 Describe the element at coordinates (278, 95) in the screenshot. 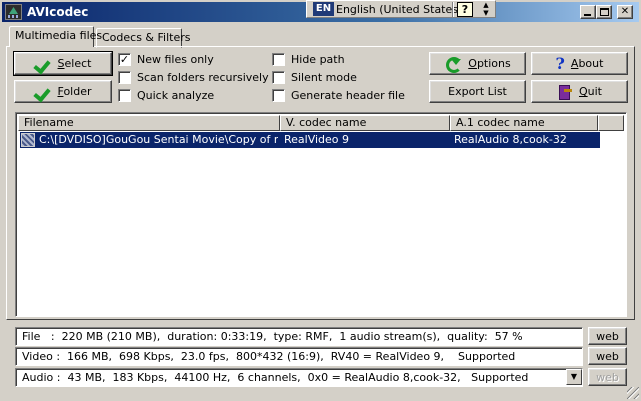

I see `generate-header-check` at that location.